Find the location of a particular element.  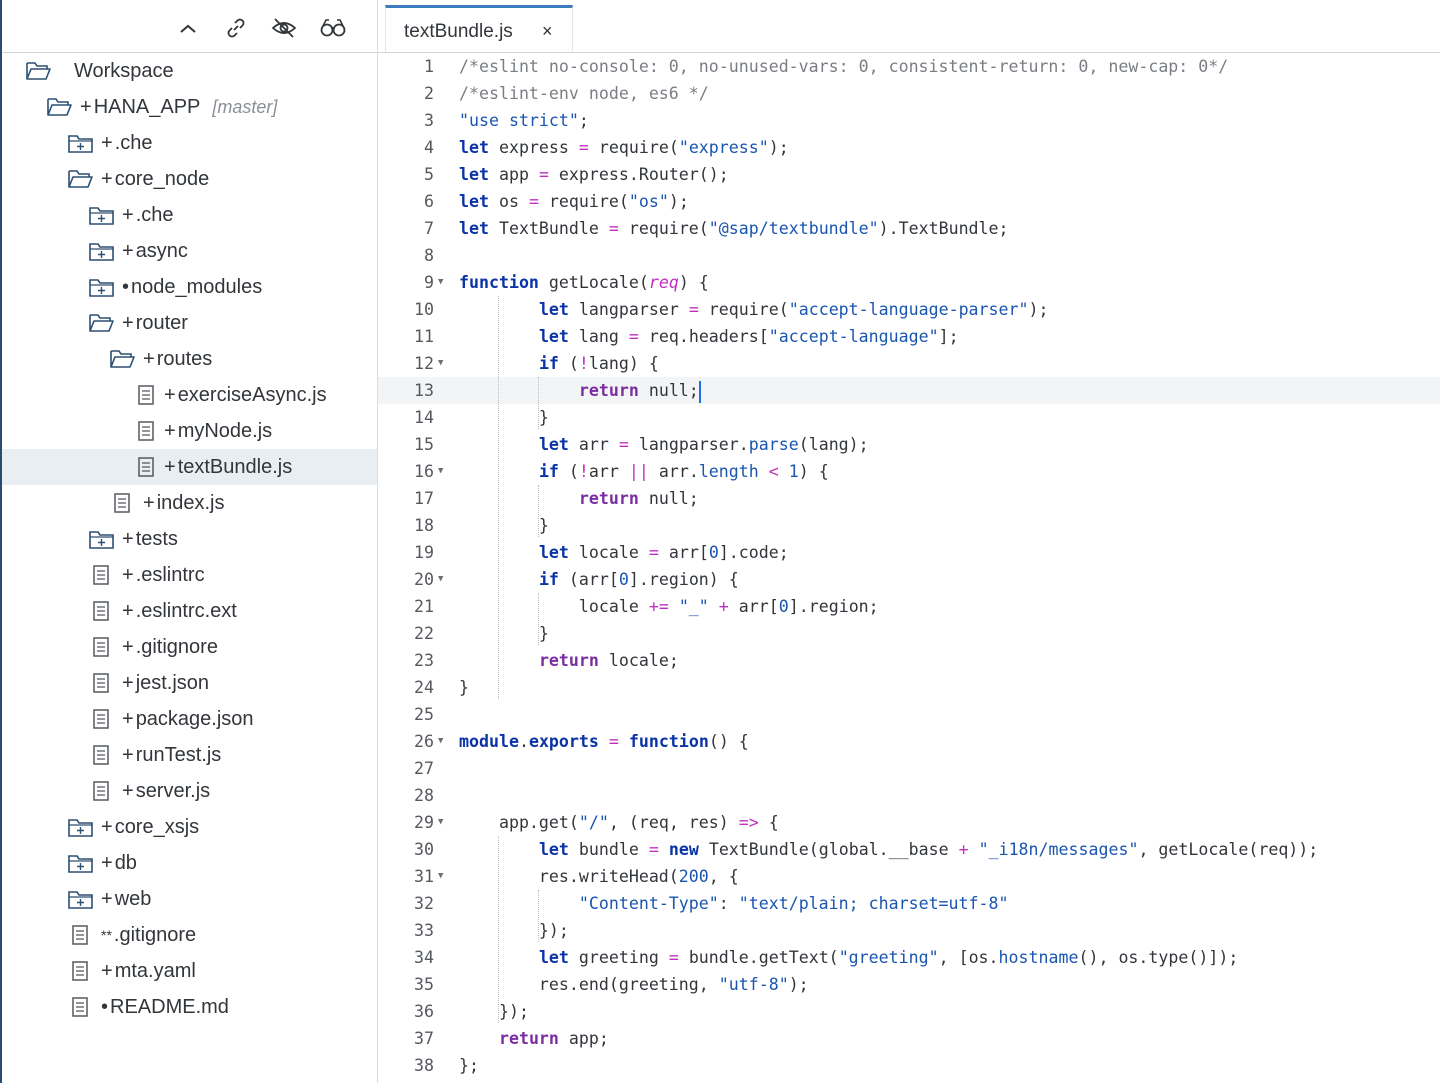

tree-item-textbundle-js: + textBundle.js is located at coordinates (189, 467).